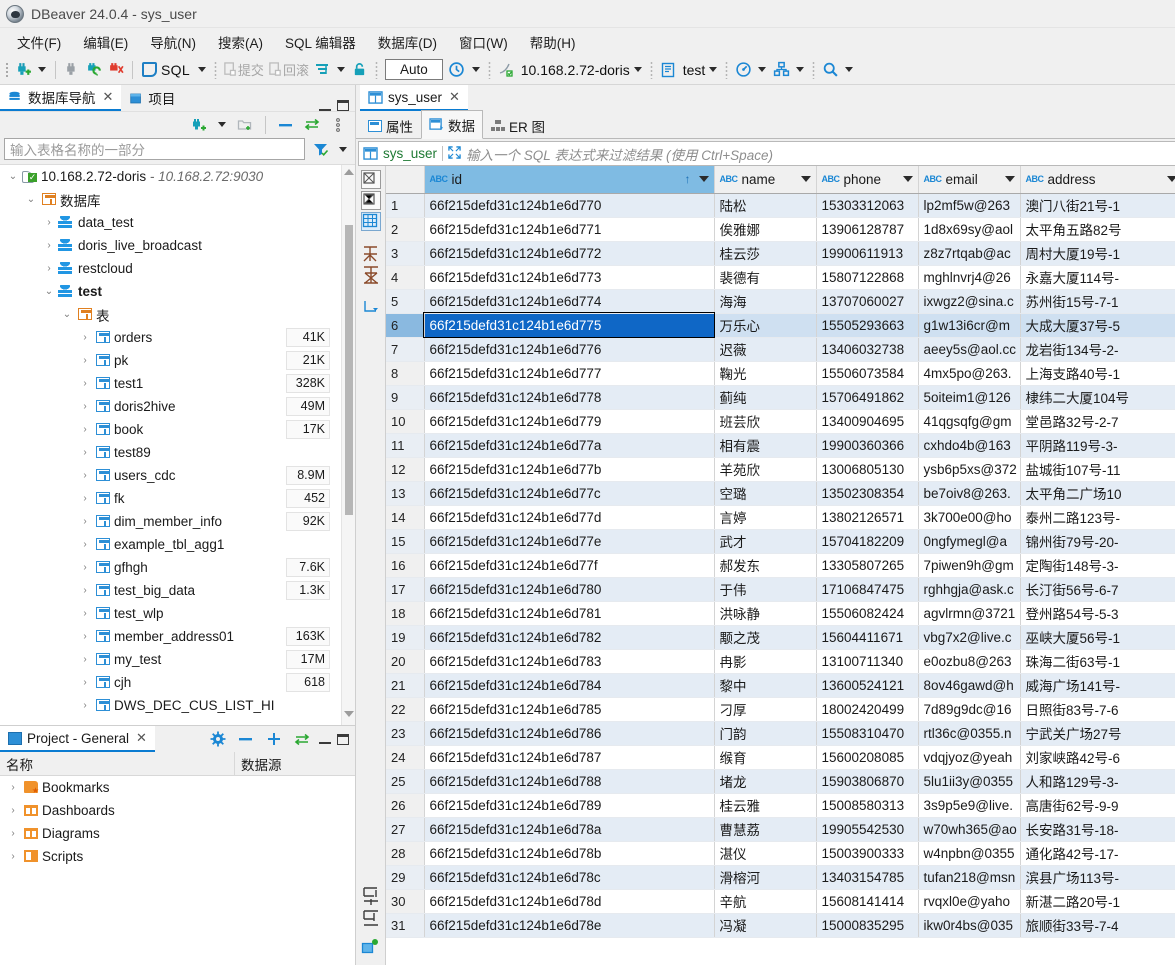  What do you see at coordinates (288, 70) in the screenshot?
I see `rollback-button: 回滚` at bounding box center [288, 70].